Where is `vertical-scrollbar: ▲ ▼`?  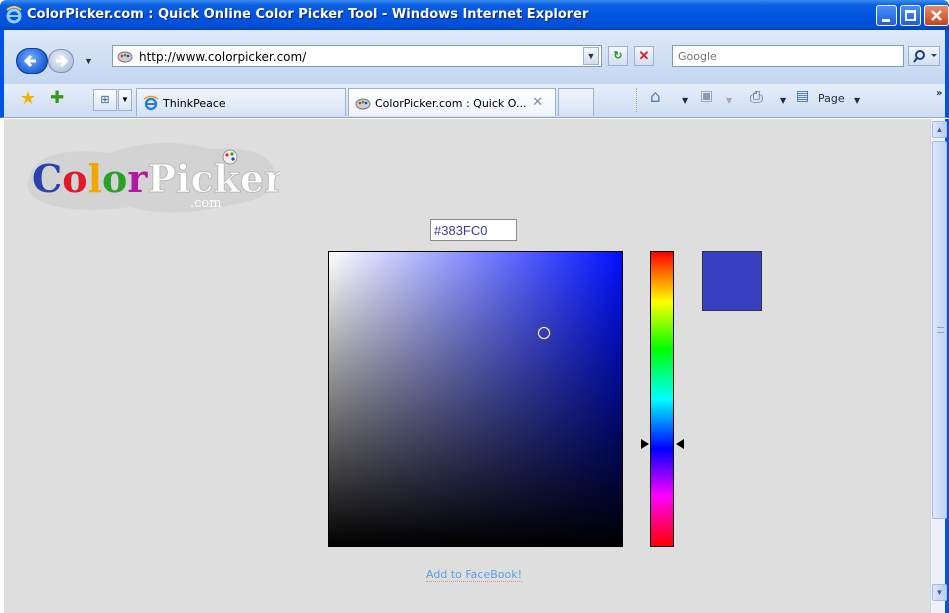 vertical-scrollbar: ▲ ▼ is located at coordinates (939, 366).